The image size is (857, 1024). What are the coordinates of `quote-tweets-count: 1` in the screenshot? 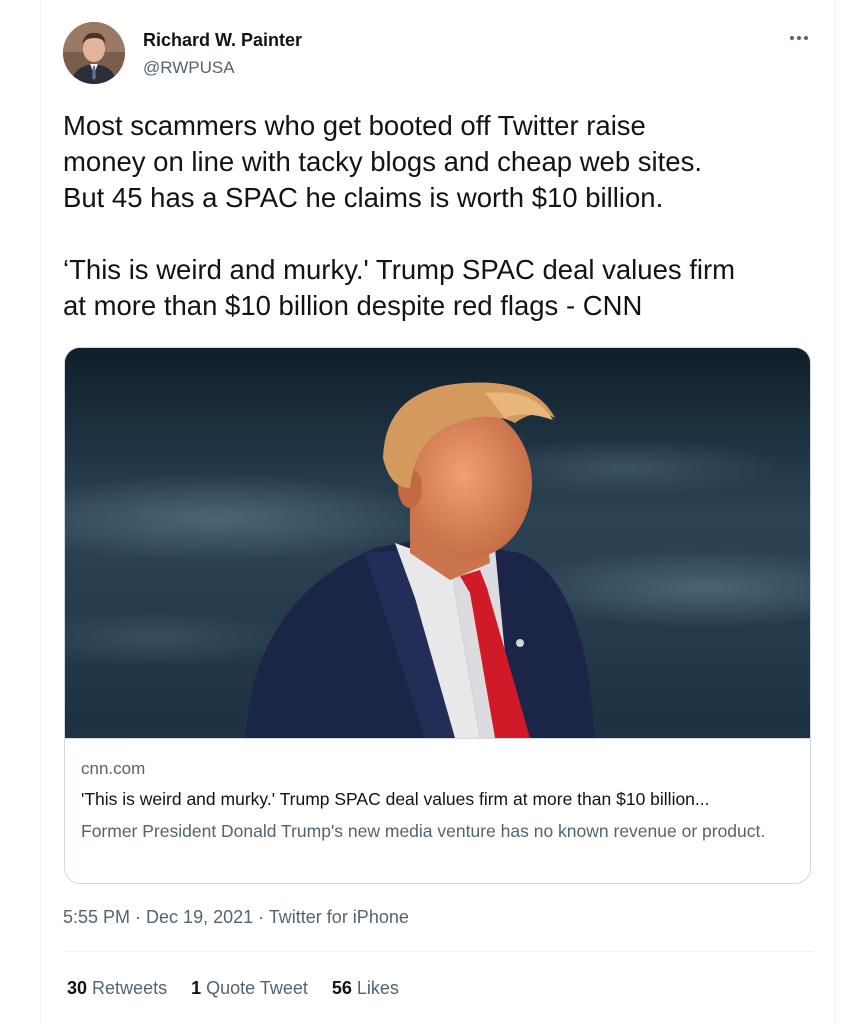 It's located at (196, 988).